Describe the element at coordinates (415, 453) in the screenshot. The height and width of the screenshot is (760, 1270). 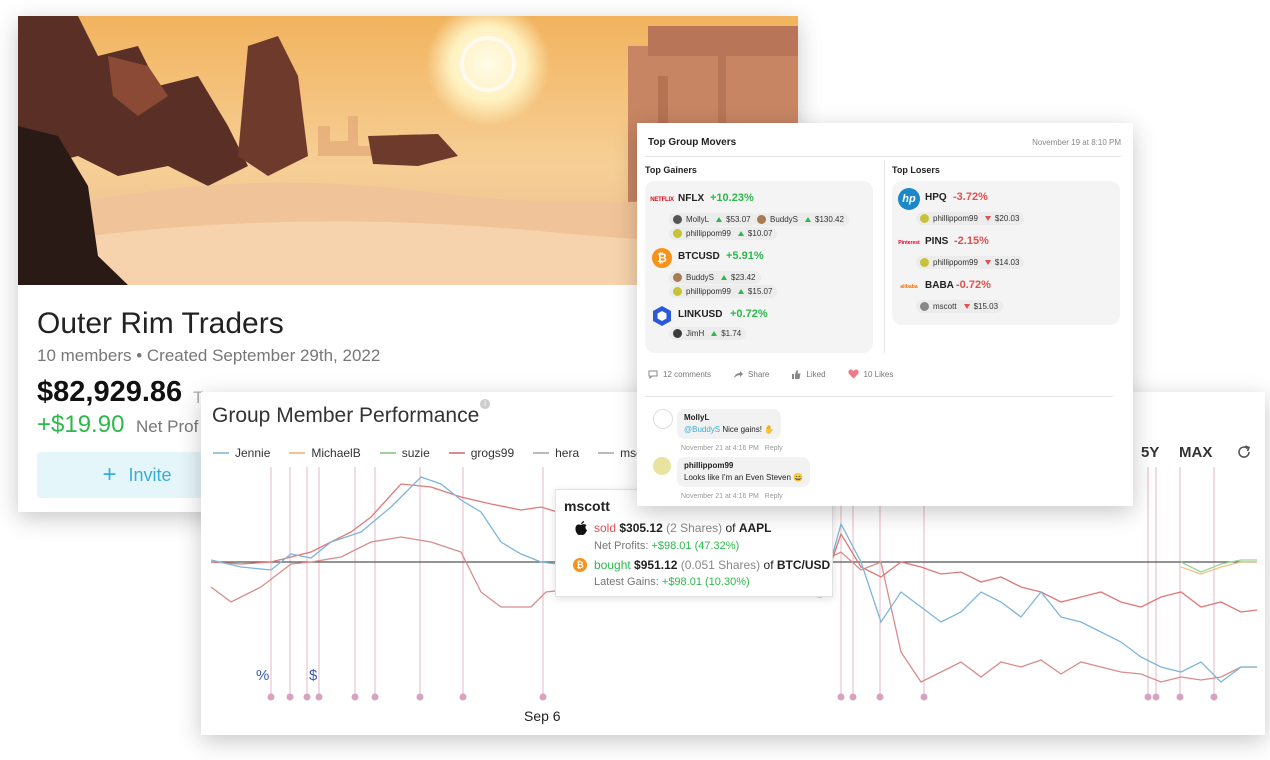
I see `legend-label: suzie` at that location.